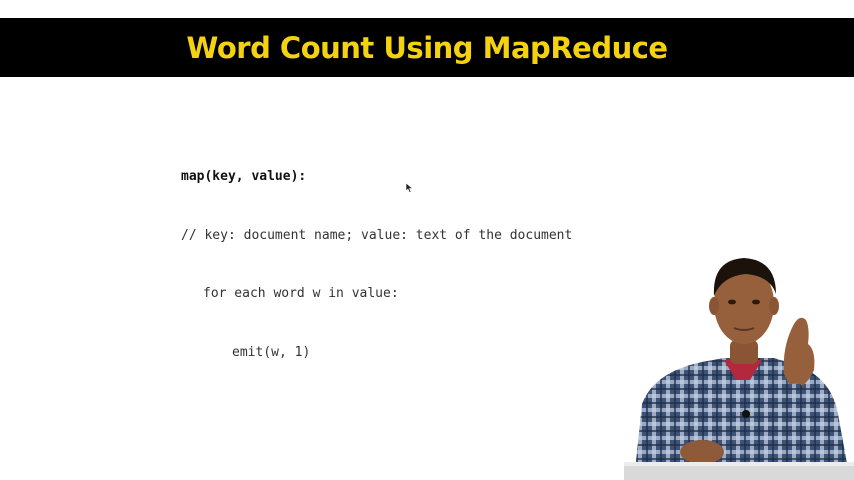  Describe the element at coordinates (301, 293) in the screenshot. I see `code-line-loop: for each word w in value:` at that location.